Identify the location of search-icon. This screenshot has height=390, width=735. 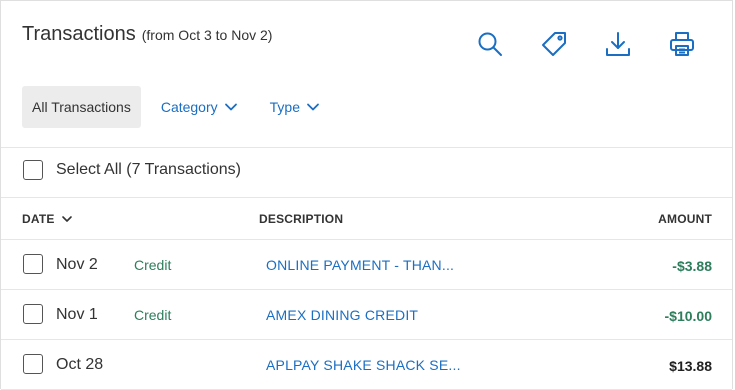
(490, 44).